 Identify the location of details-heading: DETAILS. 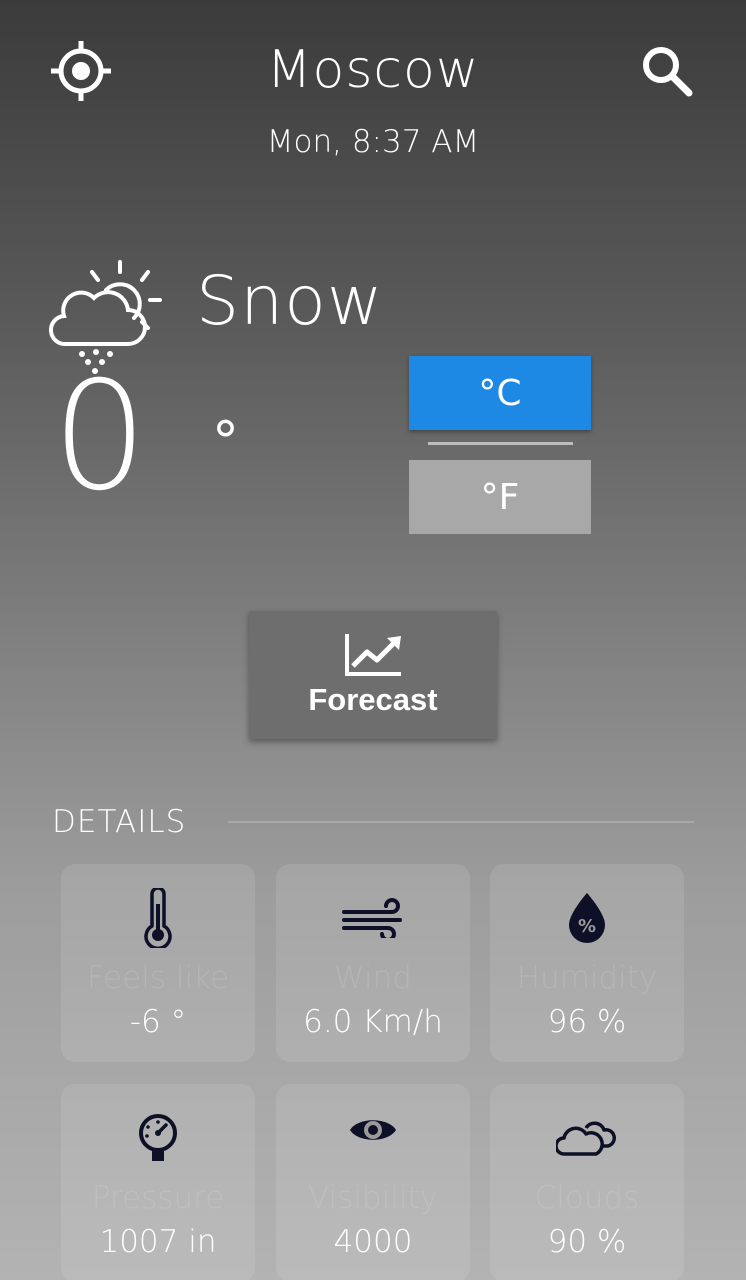
(119, 822).